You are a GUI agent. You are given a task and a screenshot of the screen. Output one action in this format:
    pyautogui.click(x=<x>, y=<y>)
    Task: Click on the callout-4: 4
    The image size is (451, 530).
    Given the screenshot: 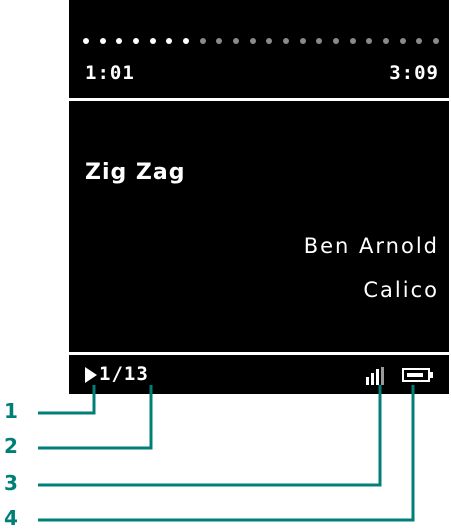 What is the action you would take?
    pyautogui.click(x=11, y=518)
    